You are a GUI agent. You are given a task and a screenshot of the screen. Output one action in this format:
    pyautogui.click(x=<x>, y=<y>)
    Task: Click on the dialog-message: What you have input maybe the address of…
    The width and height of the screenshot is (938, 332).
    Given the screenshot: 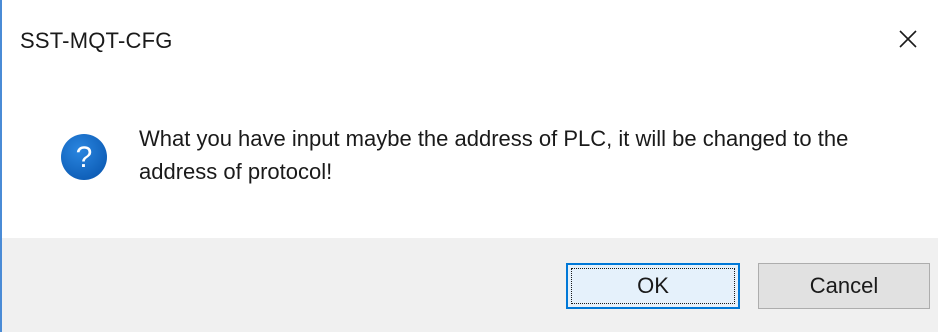 What is the action you would take?
    pyautogui.click(x=494, y=155)
    